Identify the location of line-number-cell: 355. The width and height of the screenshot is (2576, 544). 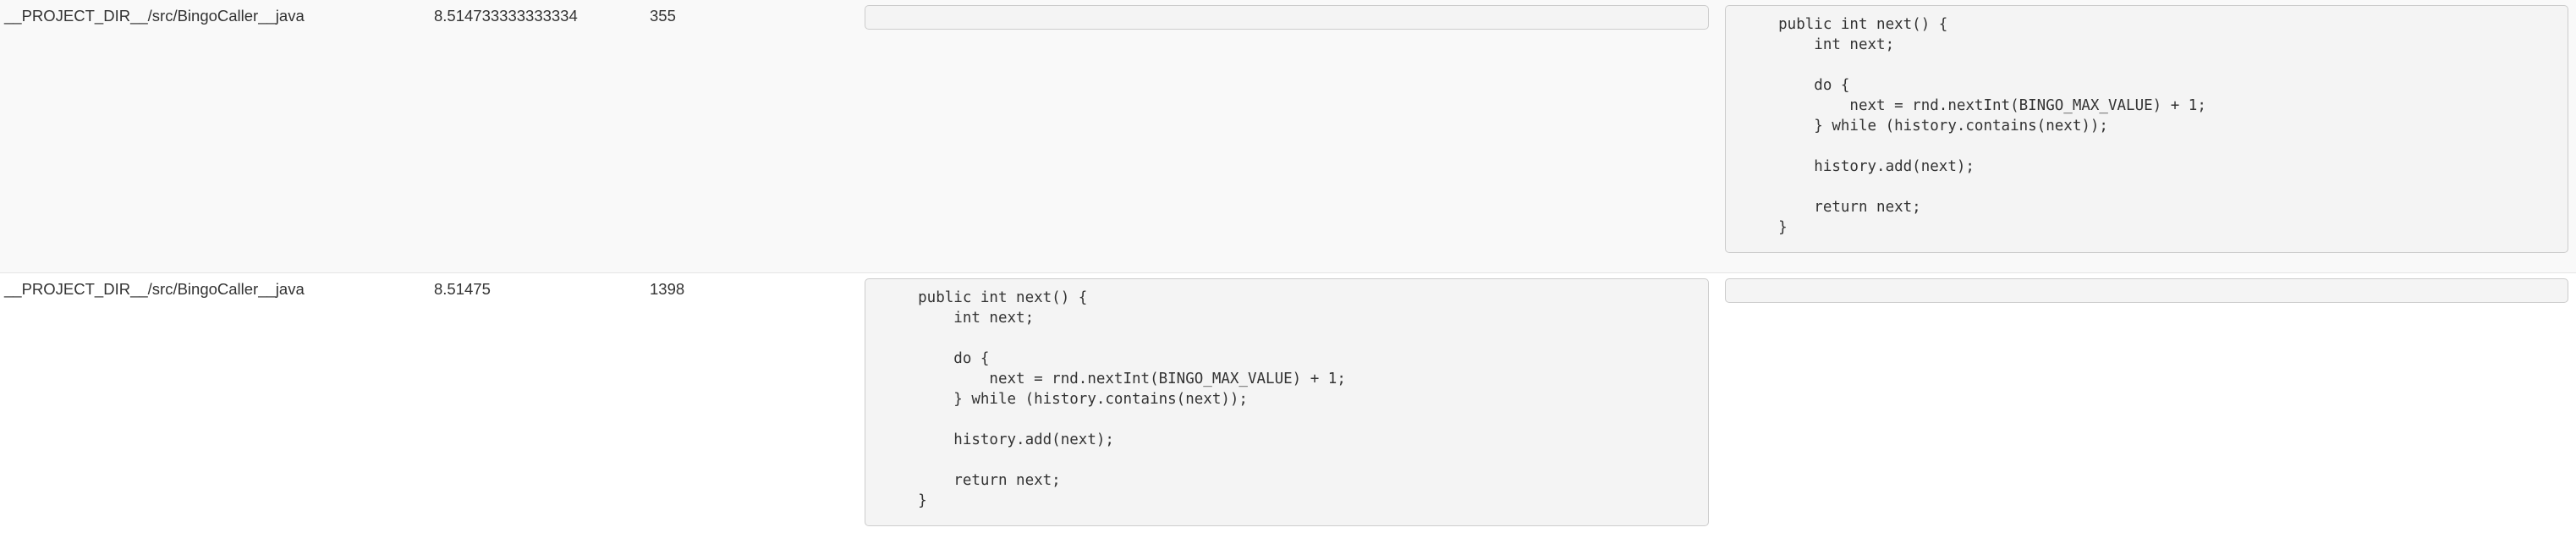
(663, 16).